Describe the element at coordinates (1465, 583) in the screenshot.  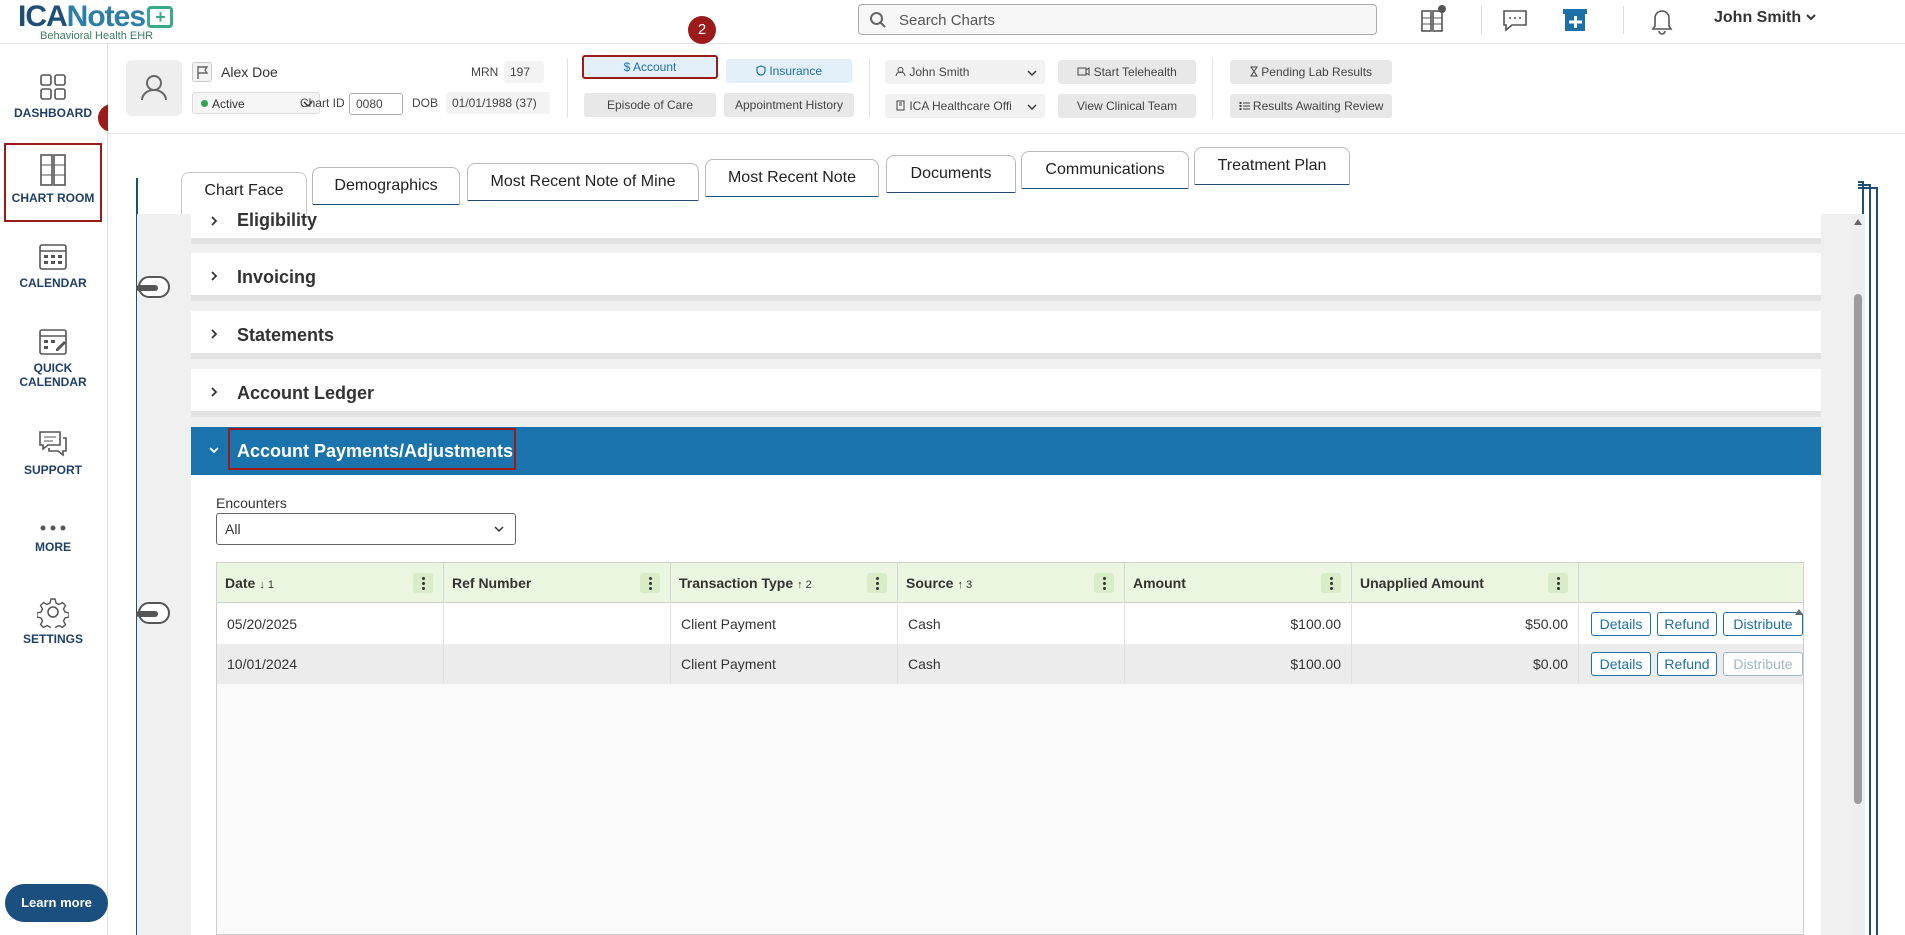
I see `column-header-unapplied-amount: Unapplied Amount` at that location.